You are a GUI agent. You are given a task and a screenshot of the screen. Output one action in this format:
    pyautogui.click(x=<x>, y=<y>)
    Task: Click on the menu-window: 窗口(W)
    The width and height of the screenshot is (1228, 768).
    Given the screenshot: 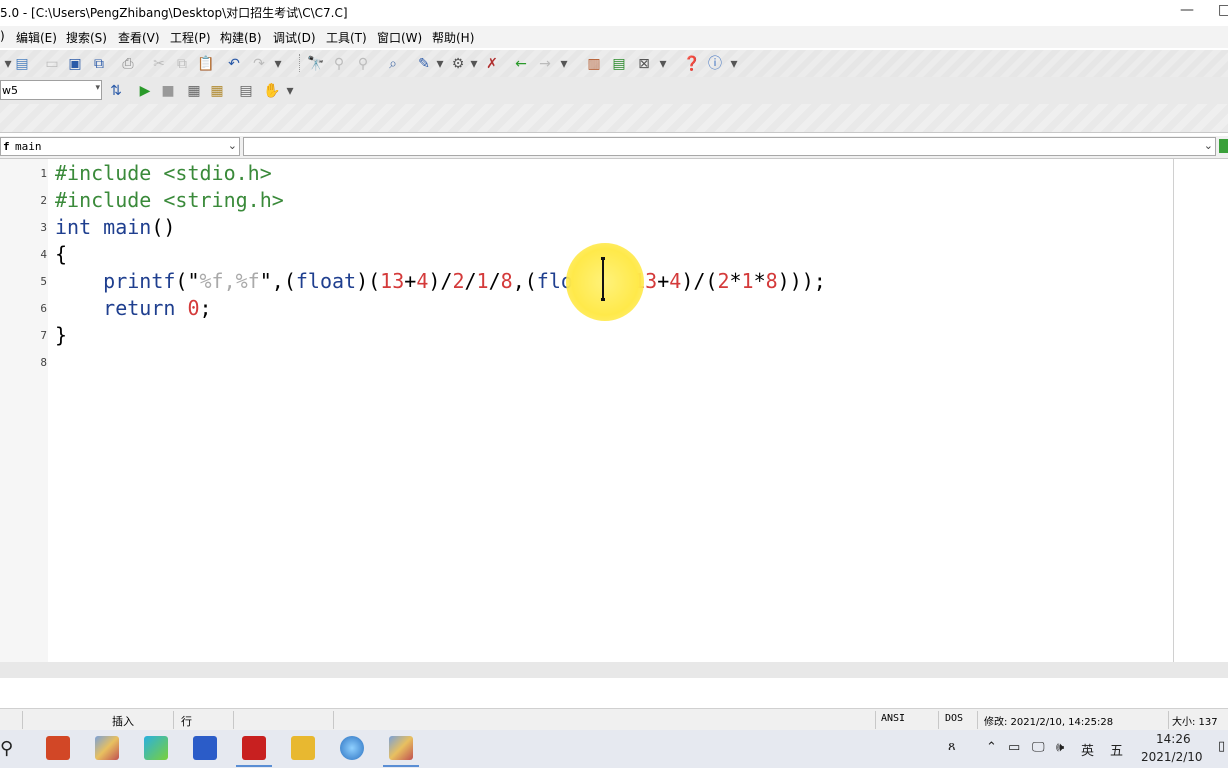 What is the action you would take?
    pyautogui.click(x=399, y=37)
    